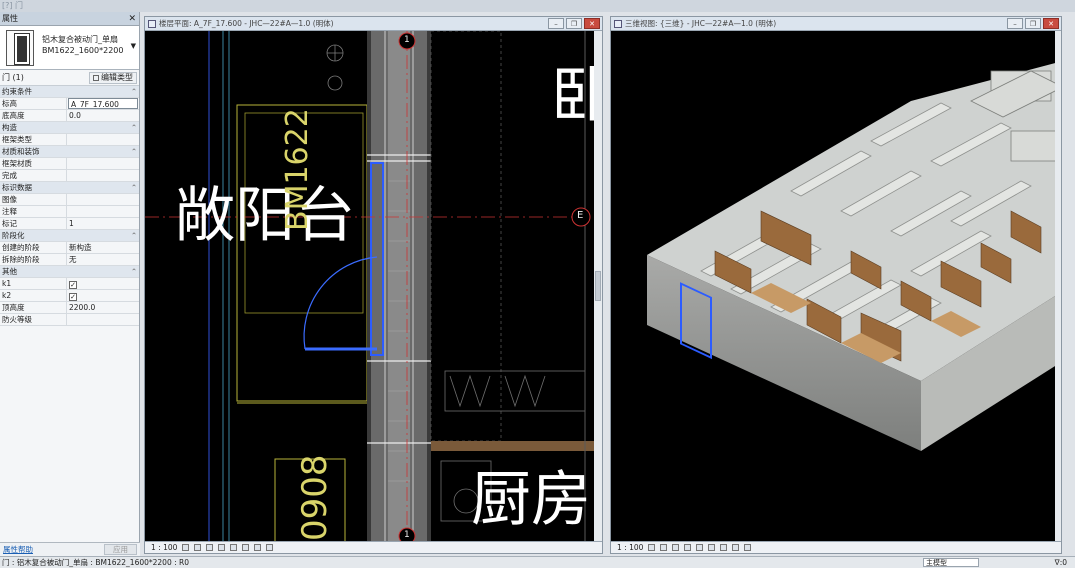  What do you see at coordinates (33, 307) in the screenshot?
I see `property-label: 顶高度` at bounding box center [33, 307].